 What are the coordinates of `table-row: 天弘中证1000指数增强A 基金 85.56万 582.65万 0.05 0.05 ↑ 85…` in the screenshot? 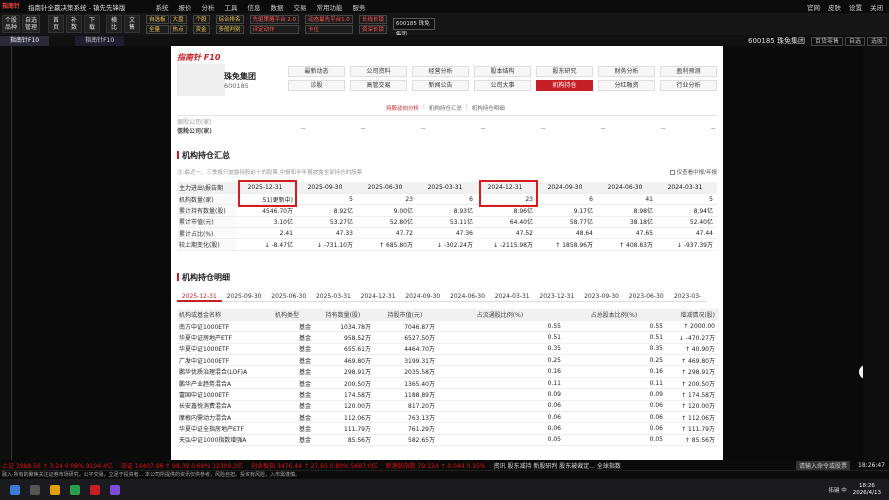 It's located at (448, 440).